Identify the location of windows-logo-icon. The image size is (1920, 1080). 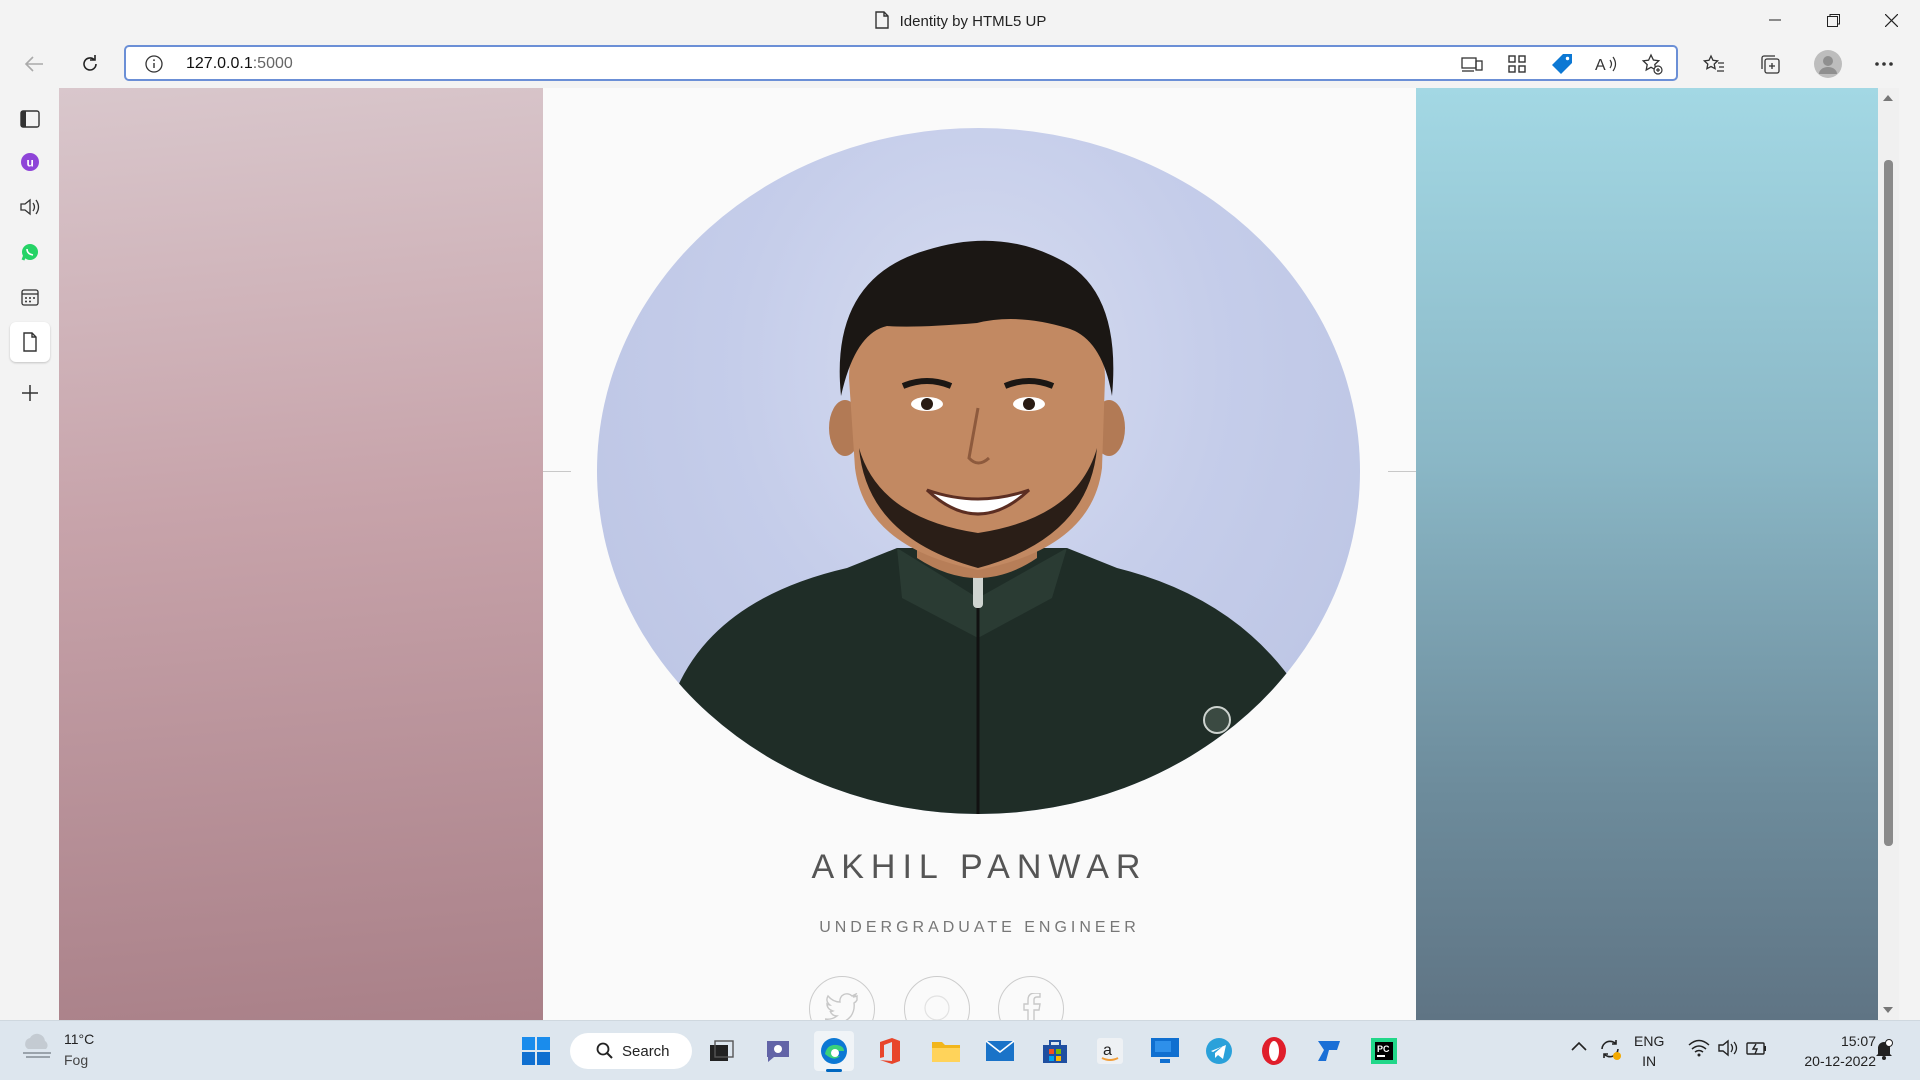
(536, 1051).